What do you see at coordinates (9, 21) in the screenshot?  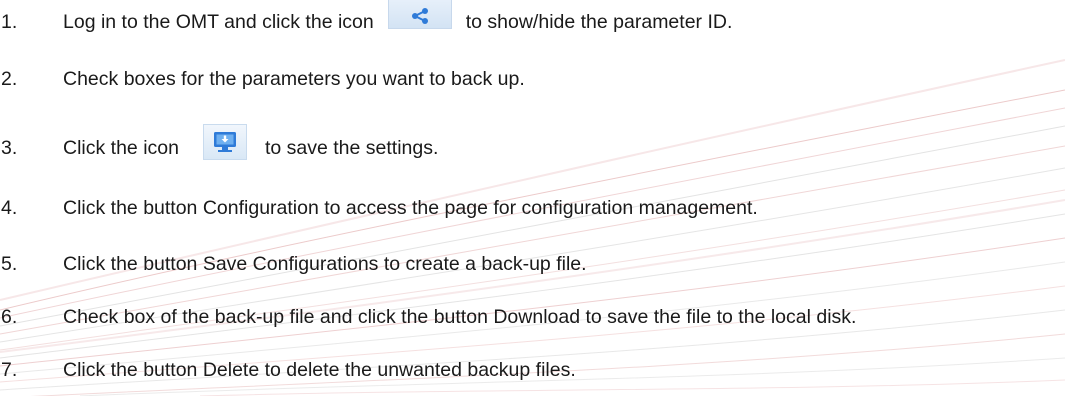 I see `step-number: 1.` at bounding box center [9, 21].